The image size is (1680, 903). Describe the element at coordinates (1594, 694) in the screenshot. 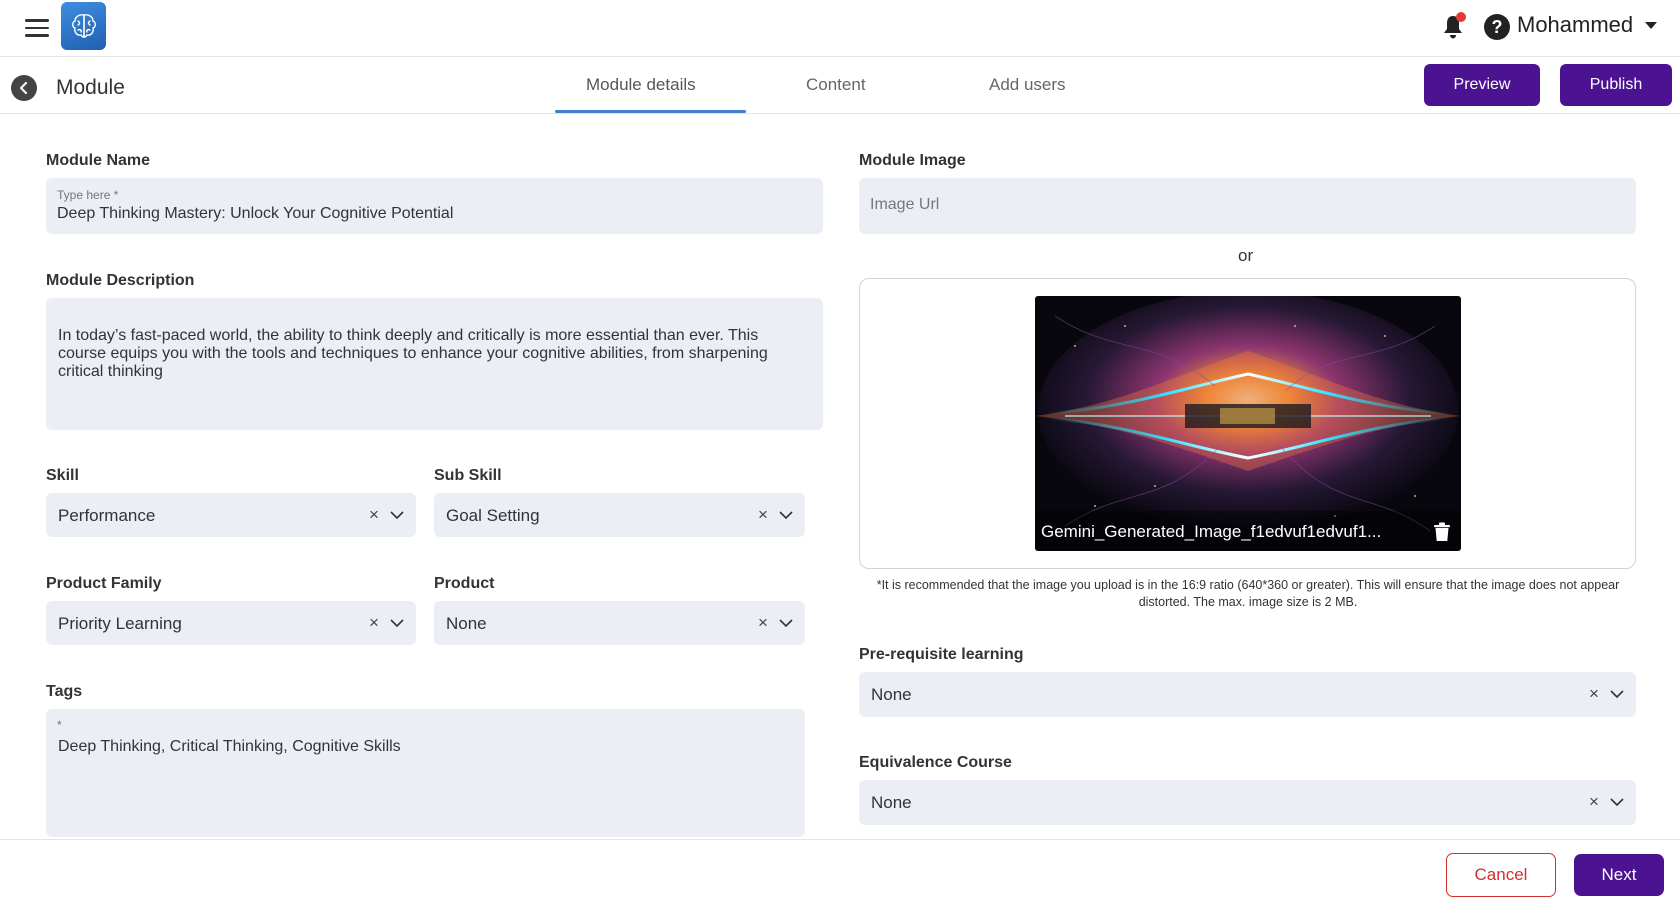

I see `prerequisite-clear-icon: ×` at that location.